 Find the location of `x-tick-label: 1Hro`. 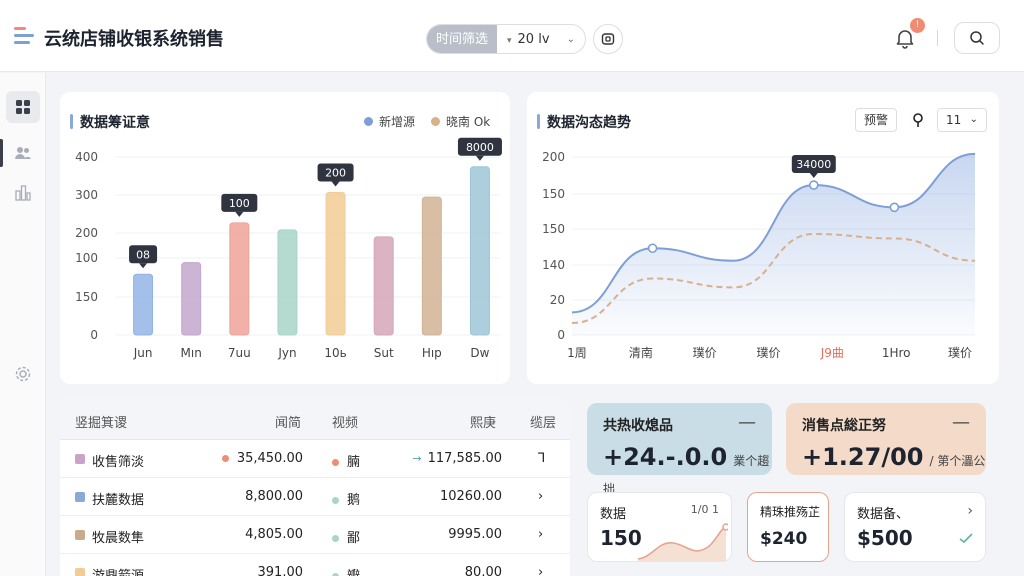

x-tick-label: 1Hro is located at coordinates (896, 353).